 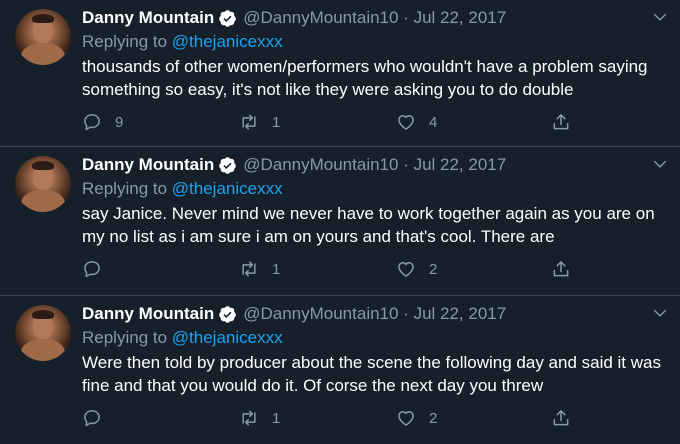 What do you see at coordinates (102, 122) in the screenshot?
I see `reply-button: 9` at bounding box center [102, 122].